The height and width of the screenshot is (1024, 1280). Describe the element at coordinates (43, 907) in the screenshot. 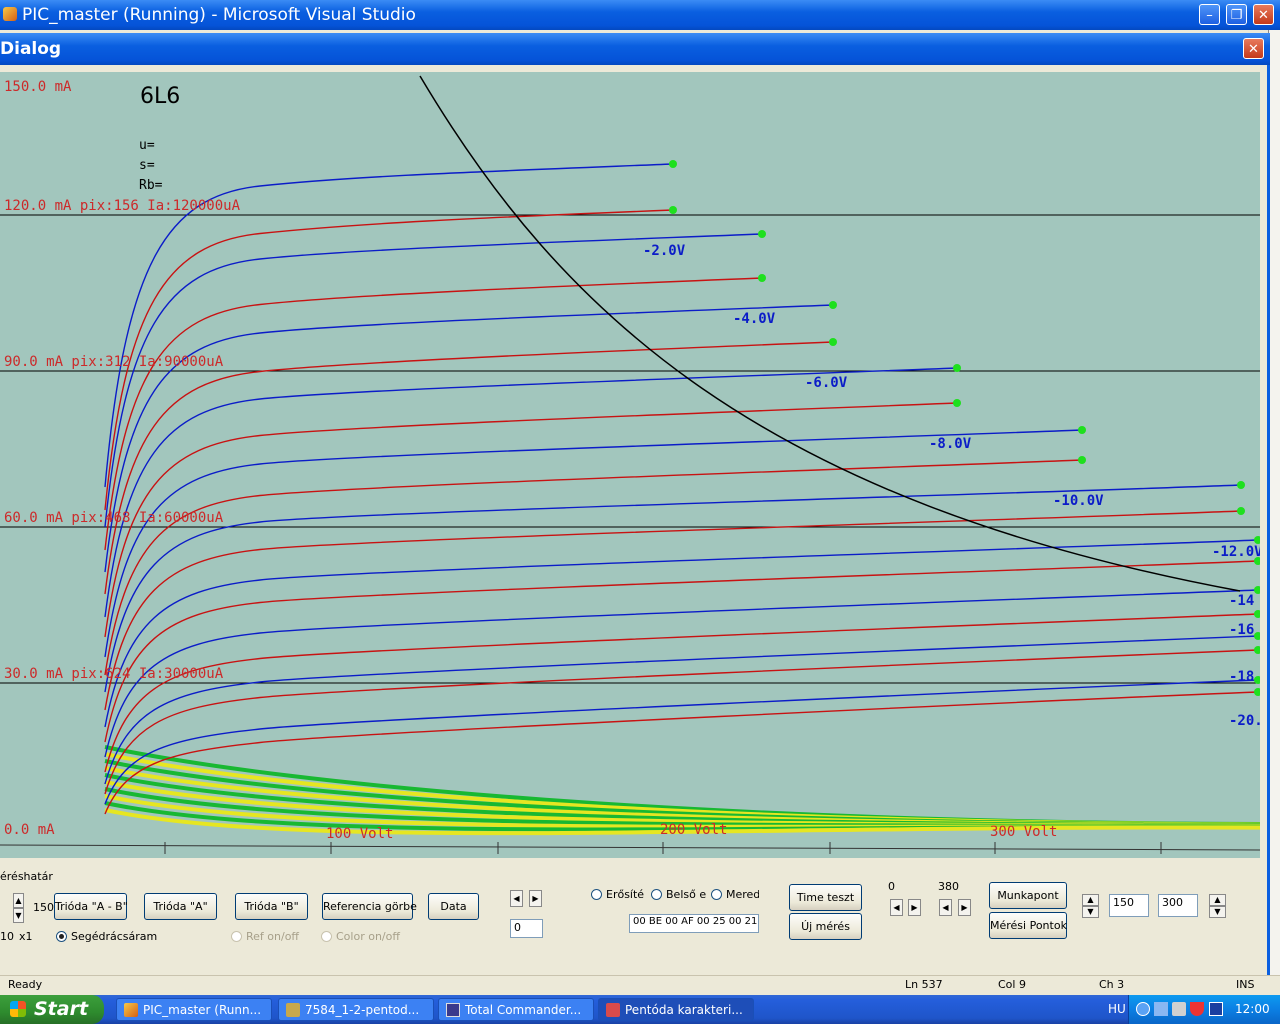

I see `range-spin-value: 150` at that location.